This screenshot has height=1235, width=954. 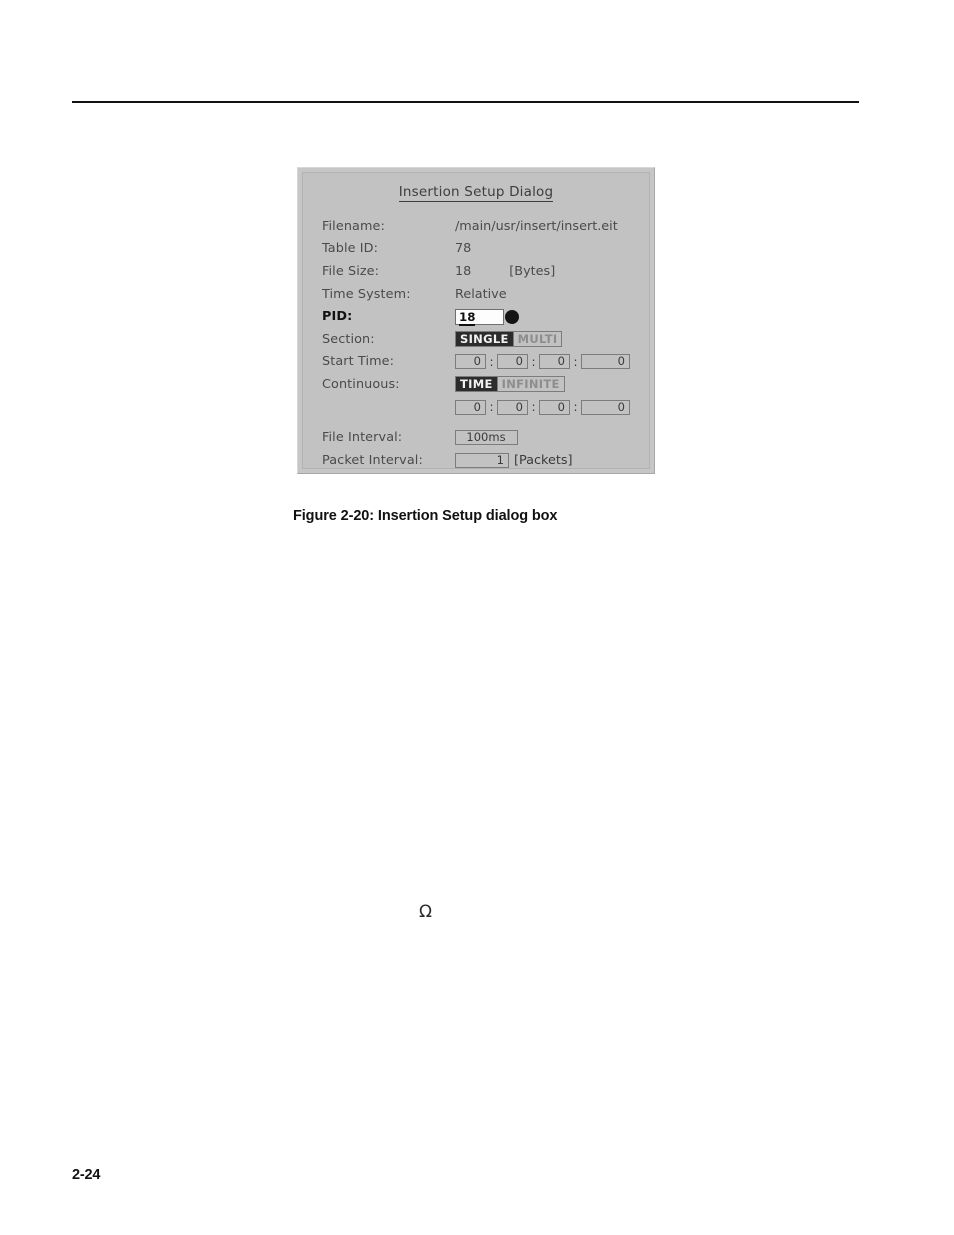 What do you see at coordinates (337, 317) in the screenshot?
I see `pid-label: PID:` at bounding box center [337, 317].